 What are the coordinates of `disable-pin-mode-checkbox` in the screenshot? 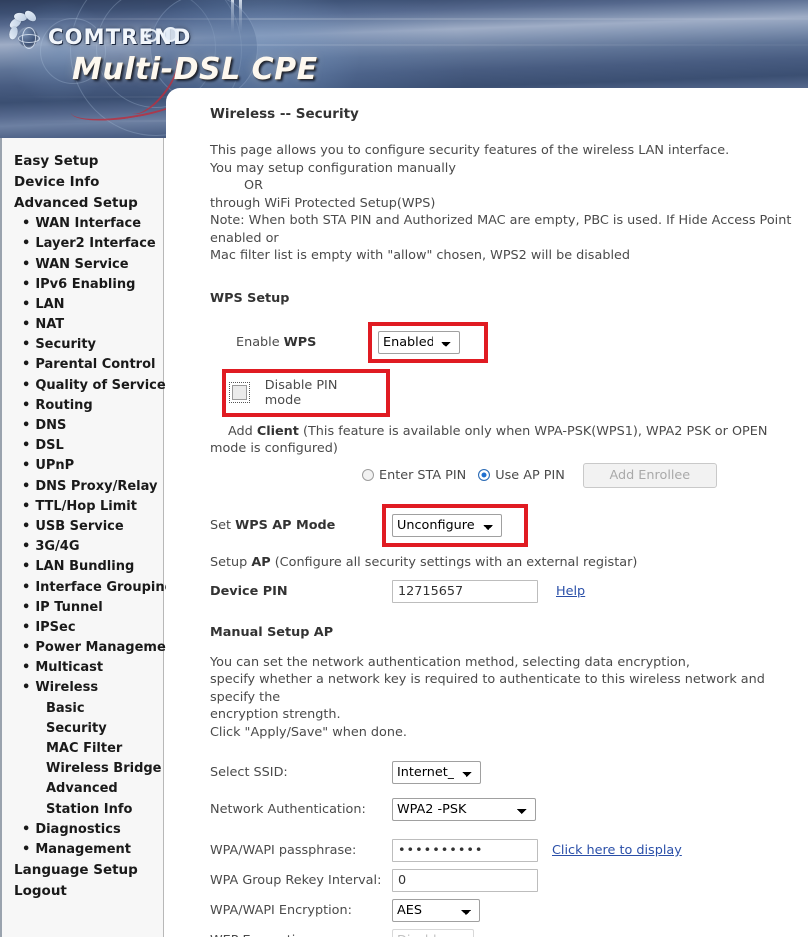 It's located at (239, 392).